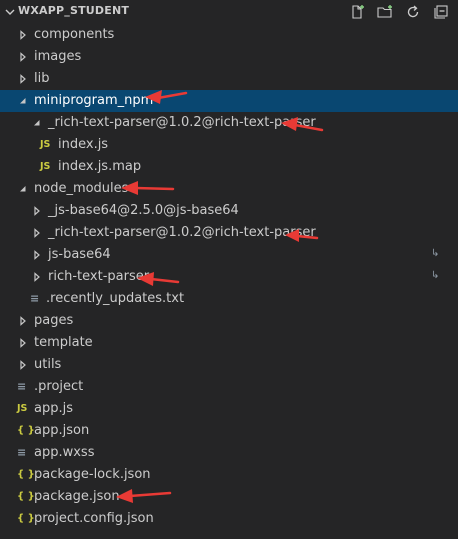  Describe the element at coordinates (229, 35) in the screenshot. I see `tree-folder-components: components` at that location.